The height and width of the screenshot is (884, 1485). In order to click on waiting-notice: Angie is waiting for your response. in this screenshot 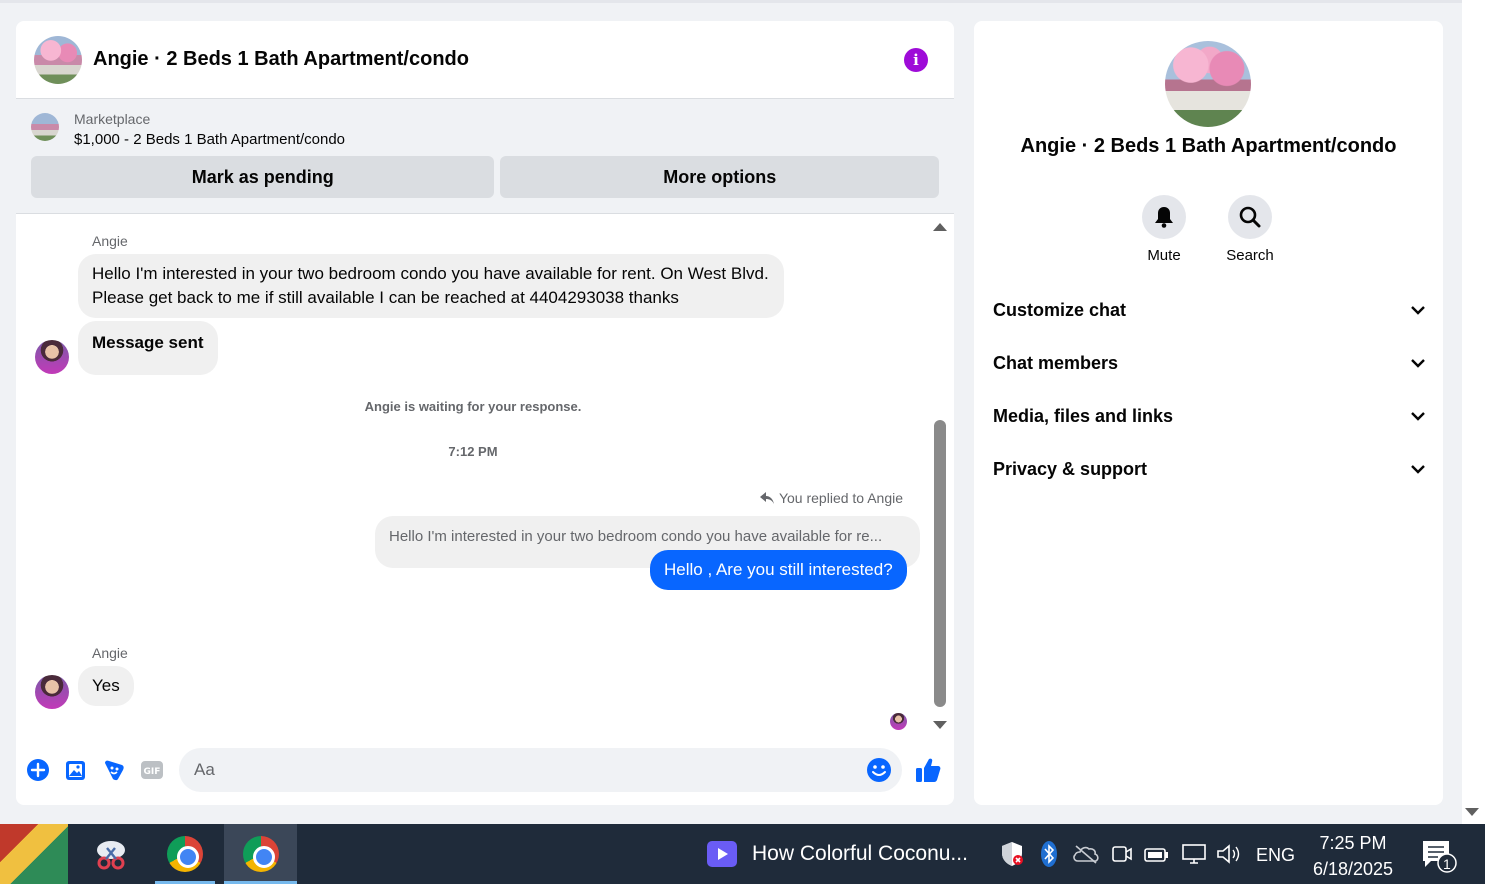, I will do `click(473, 406)`.